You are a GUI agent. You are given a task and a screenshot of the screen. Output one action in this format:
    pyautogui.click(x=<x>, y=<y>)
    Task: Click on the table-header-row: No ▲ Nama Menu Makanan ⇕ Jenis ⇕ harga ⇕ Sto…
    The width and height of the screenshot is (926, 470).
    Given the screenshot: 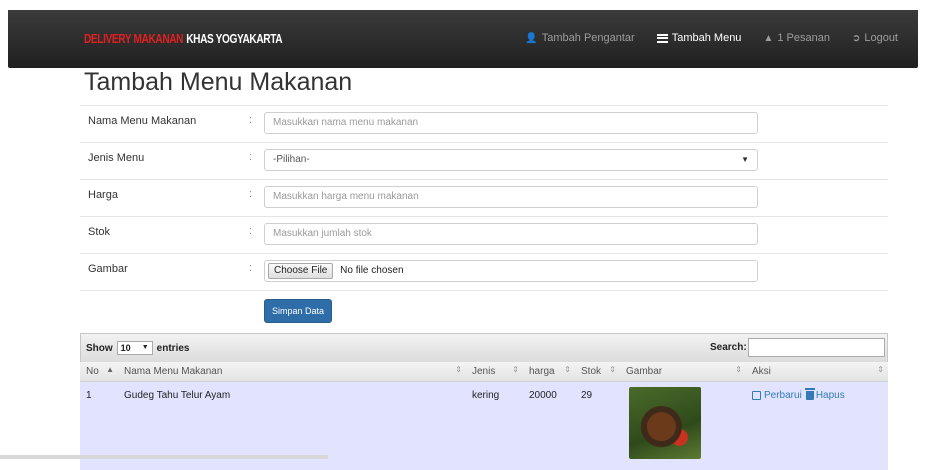 What is the action you would take?
    pyautogui.click(x=484, y=372)
    